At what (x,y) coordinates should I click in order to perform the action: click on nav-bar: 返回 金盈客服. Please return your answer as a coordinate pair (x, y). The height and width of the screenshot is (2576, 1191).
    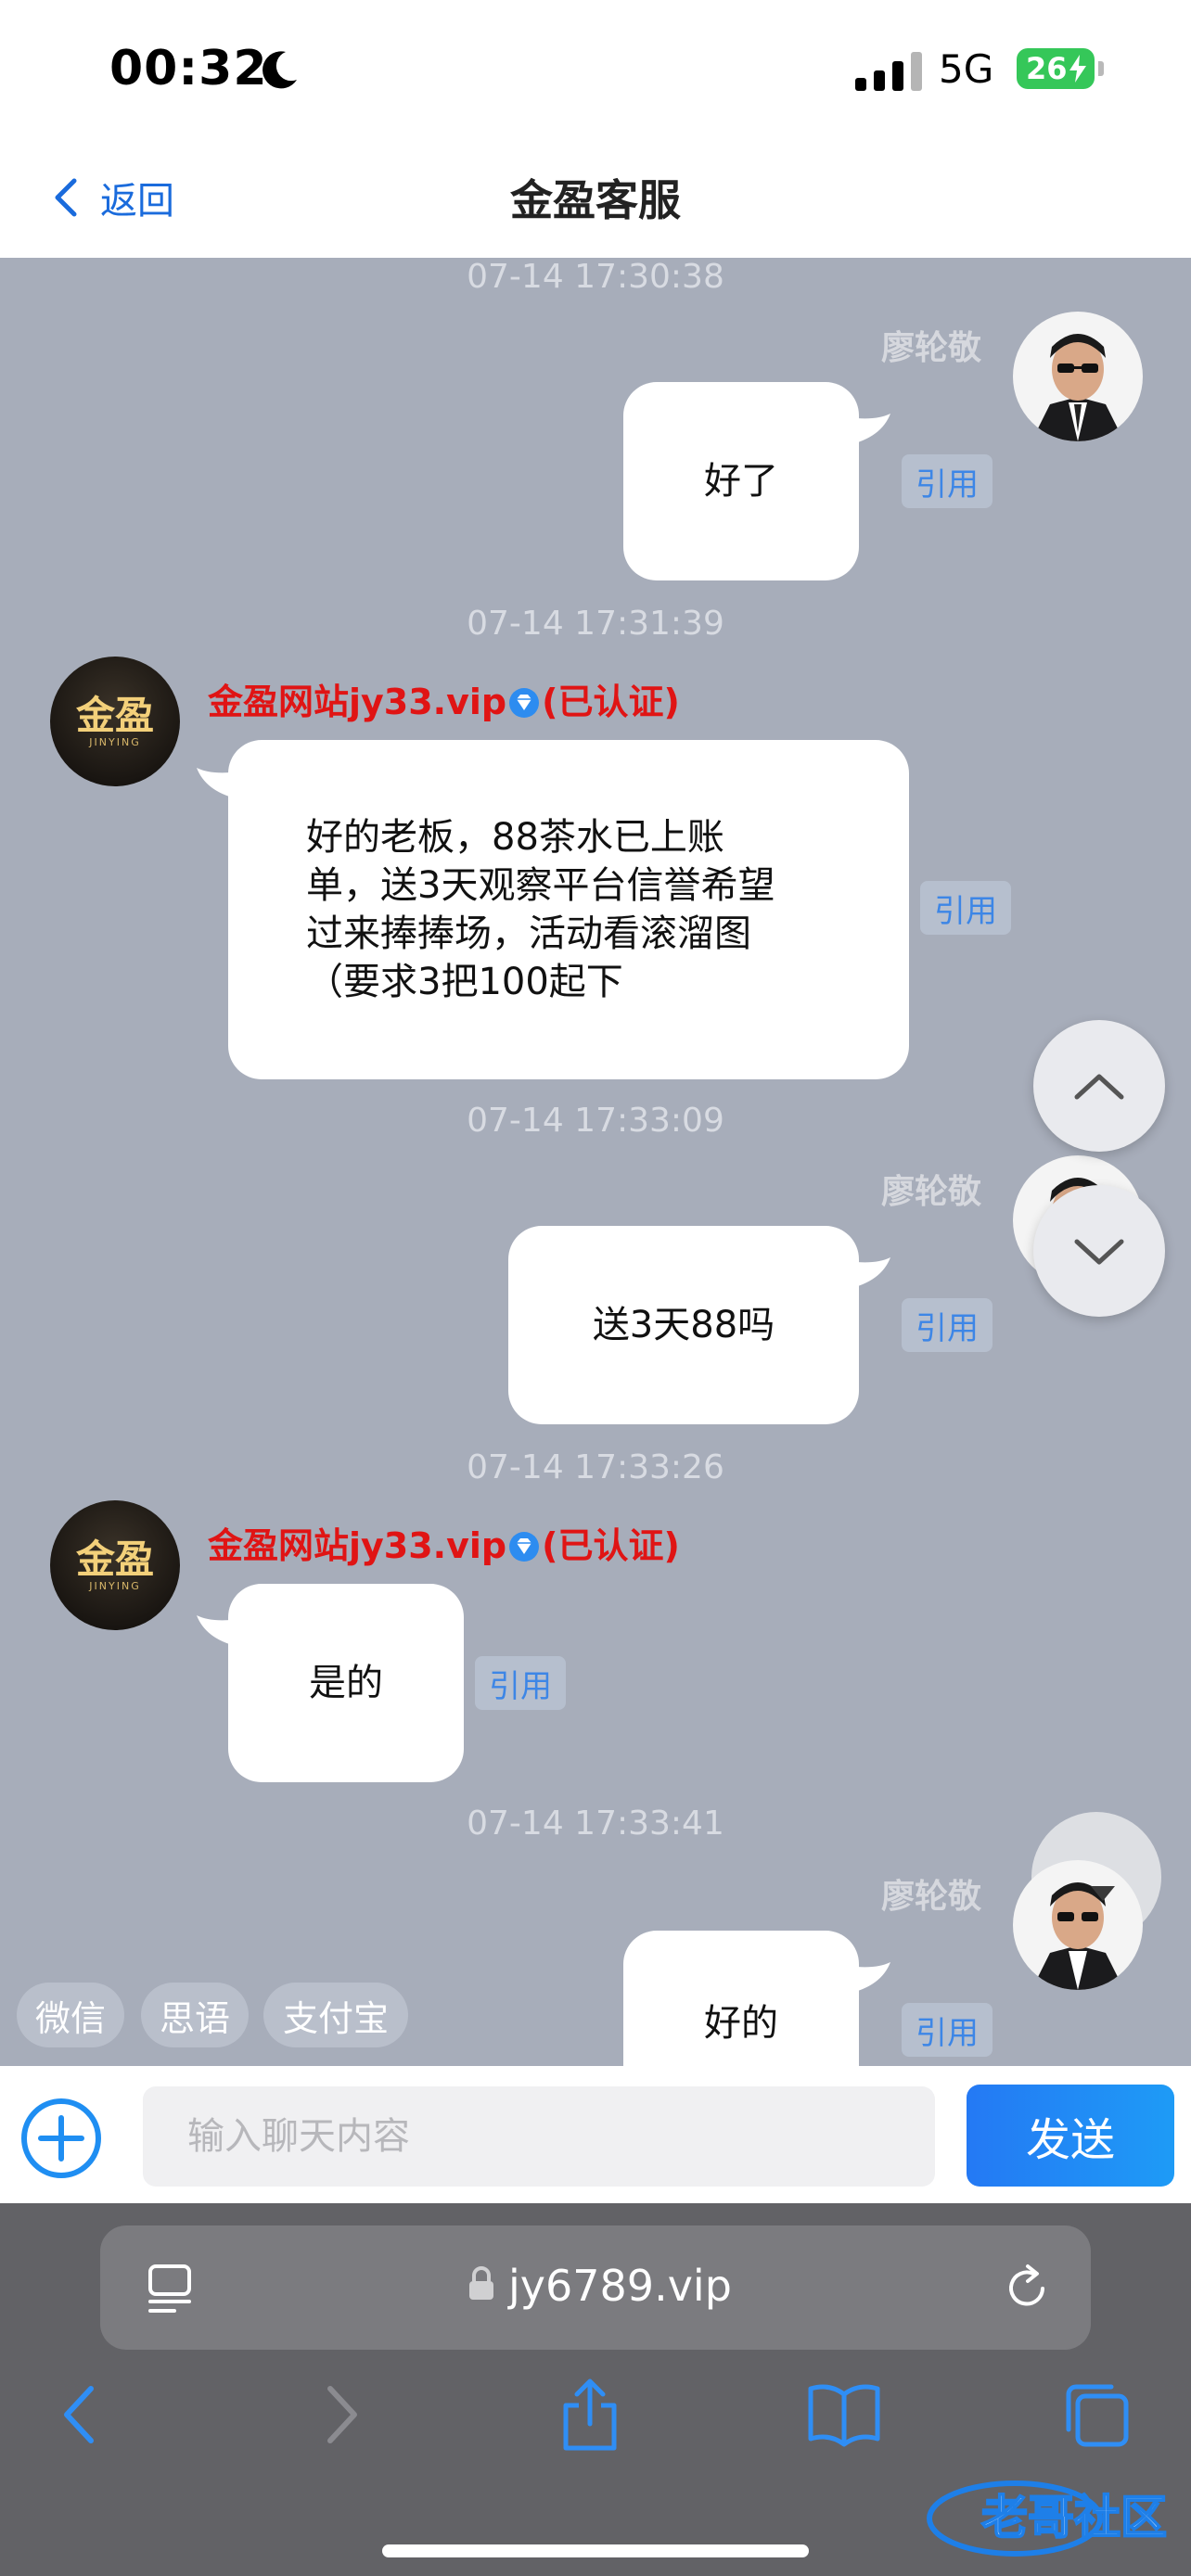
    Looking at the image, I should click on (595, 198).